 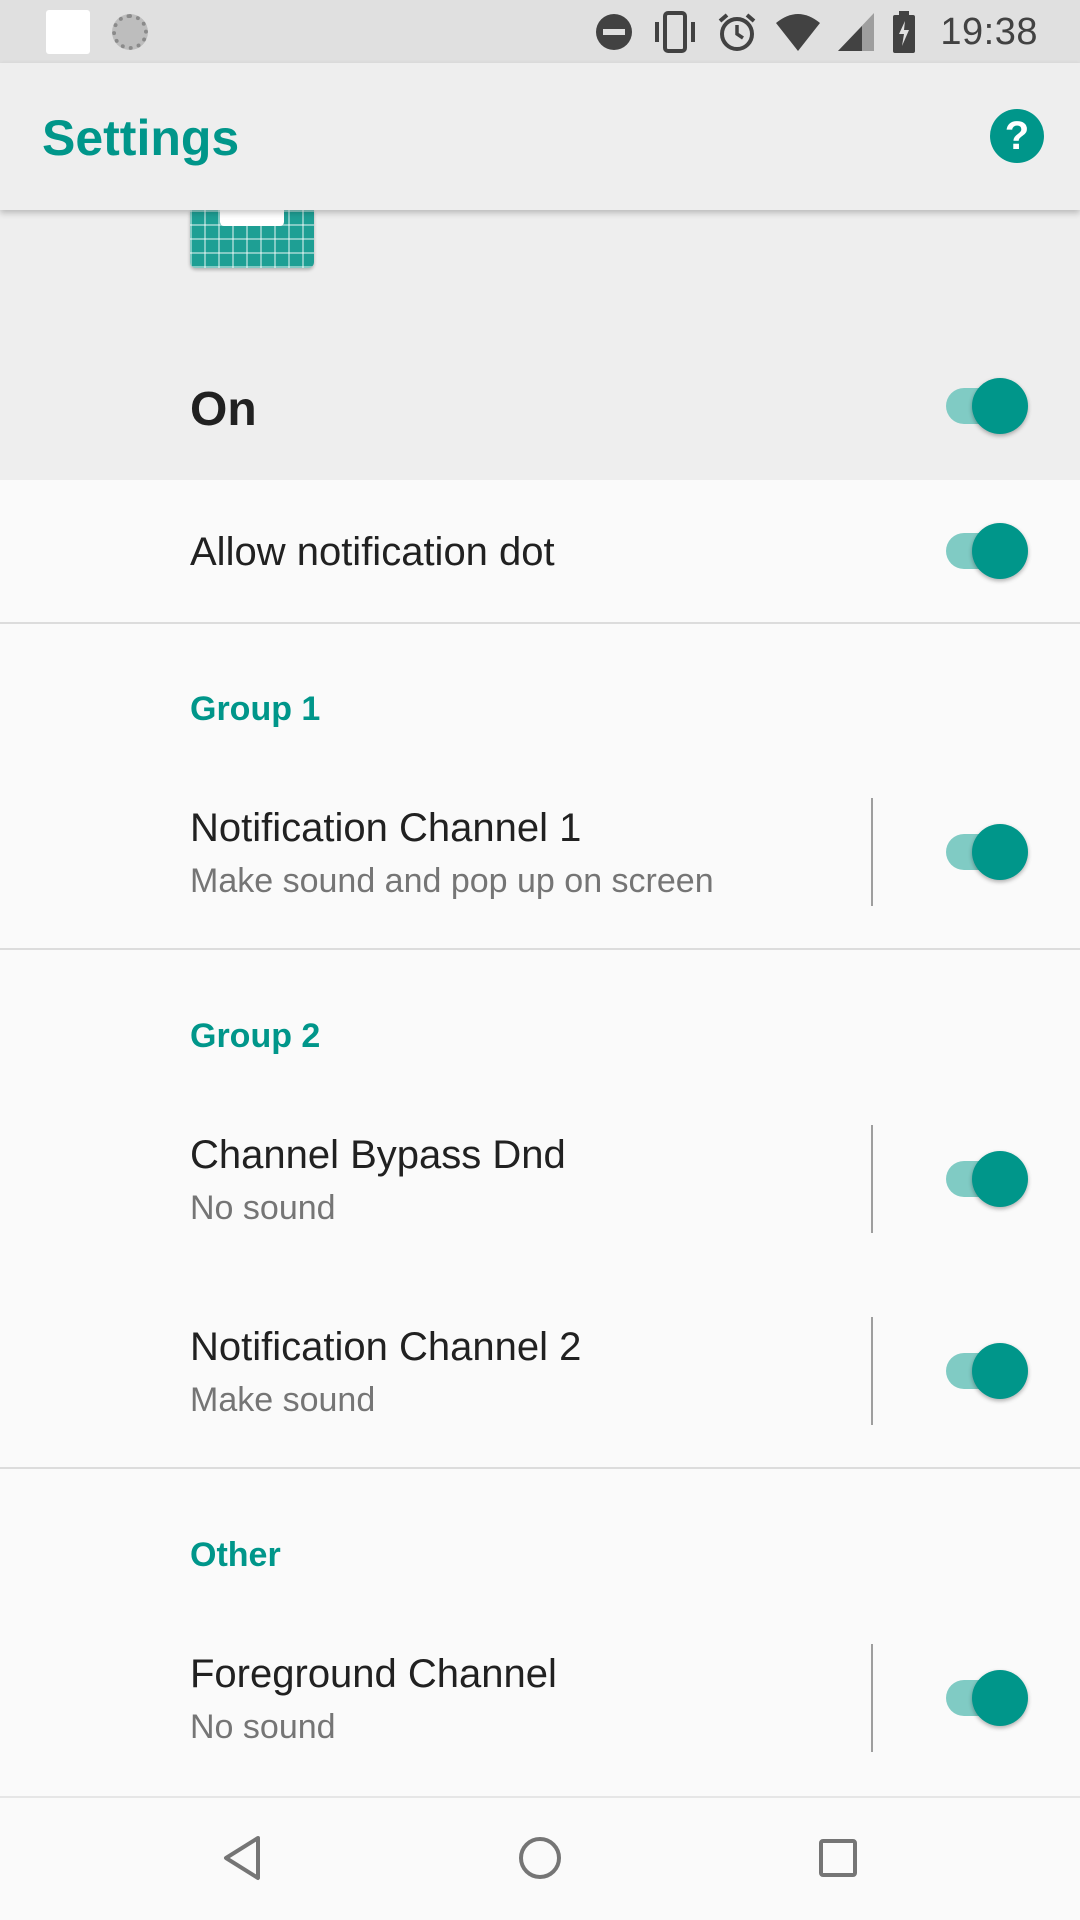 I want to click on help-icon: ?, so click(x=1017, y=135).